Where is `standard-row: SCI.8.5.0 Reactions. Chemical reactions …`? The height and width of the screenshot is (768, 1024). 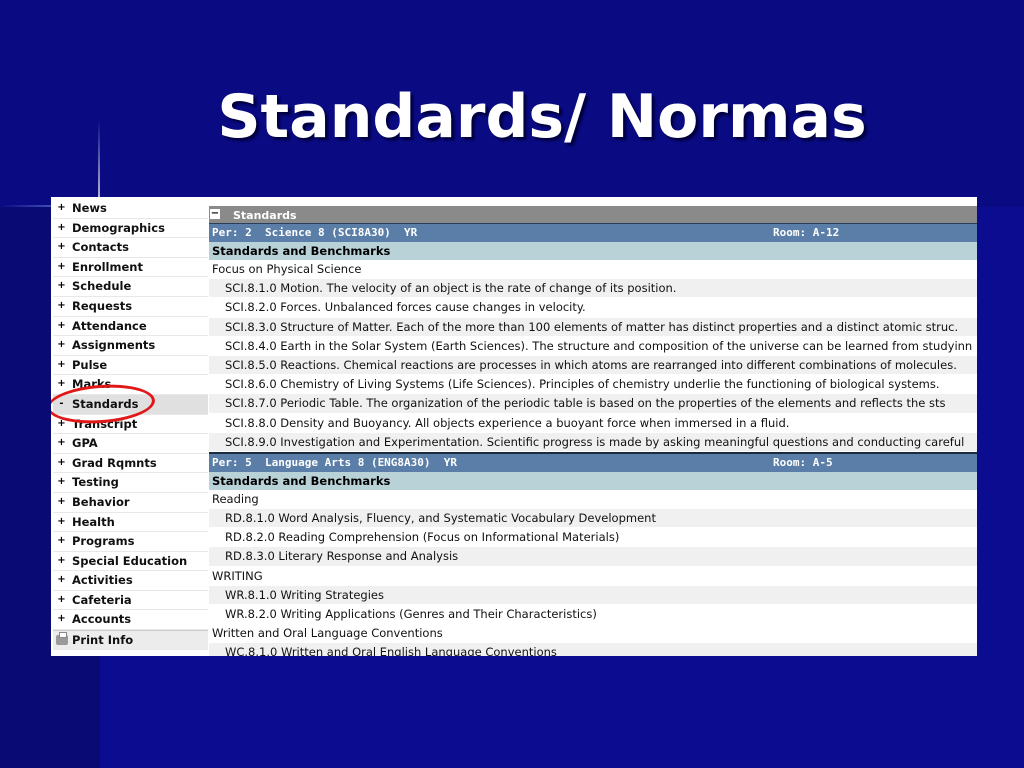 standard-row: SCI.8.5.0 Reactions. Chemical reactions … is located at coordinates (593, 365).